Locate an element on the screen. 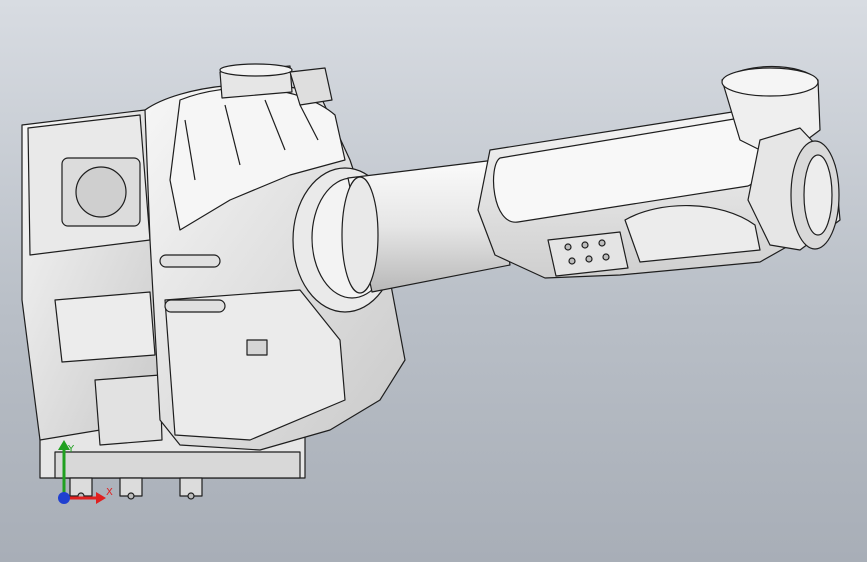  y-axis-label: Y is located at coordinates (71, 449).